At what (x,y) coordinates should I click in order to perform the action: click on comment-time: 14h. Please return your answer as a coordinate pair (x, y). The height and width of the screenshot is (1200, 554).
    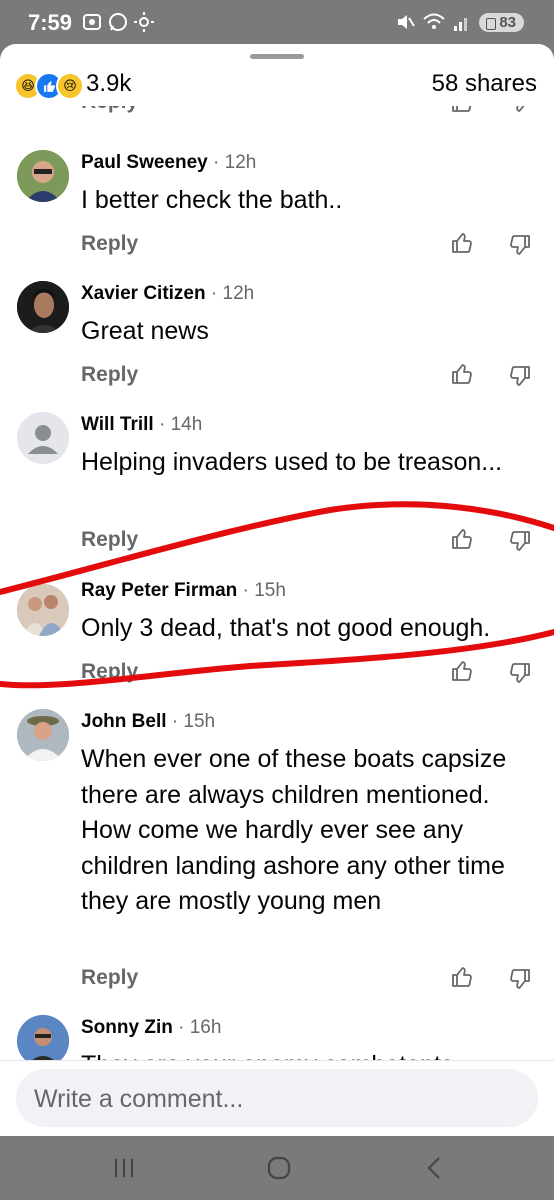
    Looking at the image, I should click on (187, 424).